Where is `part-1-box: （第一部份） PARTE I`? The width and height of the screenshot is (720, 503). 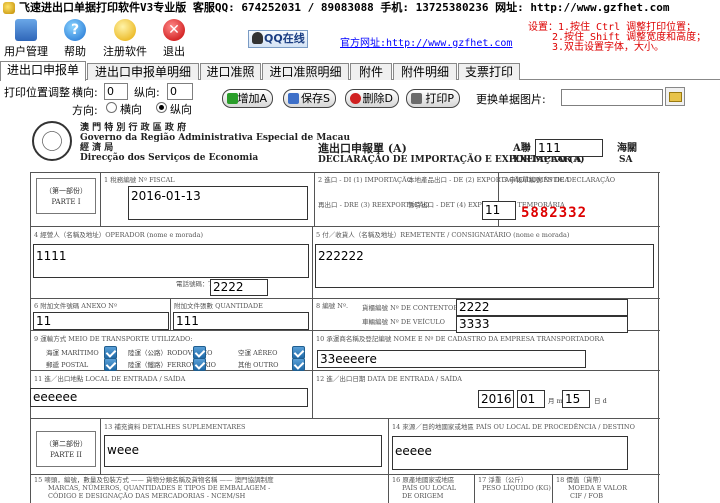 part-1-box: （第一部份） PARTE I is located at coordinates (66, 196).